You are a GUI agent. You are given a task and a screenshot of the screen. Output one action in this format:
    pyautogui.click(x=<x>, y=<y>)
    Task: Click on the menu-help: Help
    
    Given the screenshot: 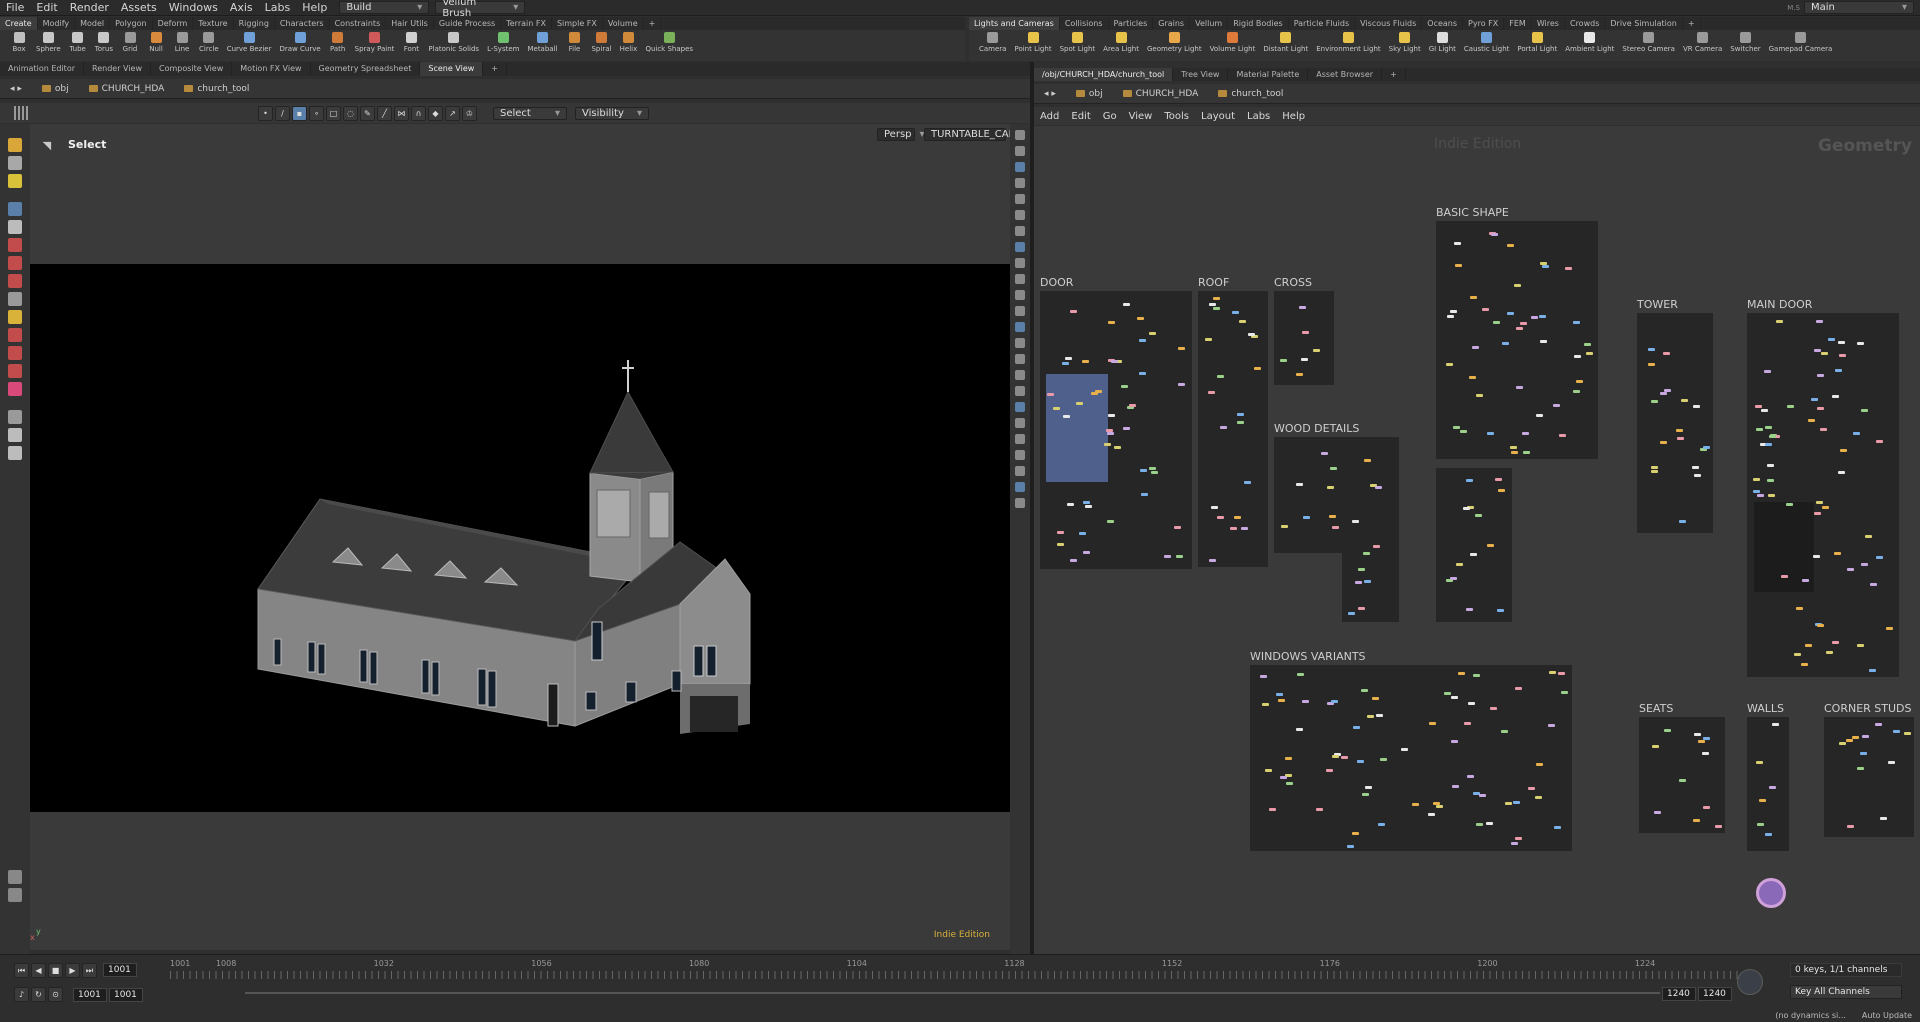 What is the action you would take?
    pyautogui.click(x=314, y=8)
    